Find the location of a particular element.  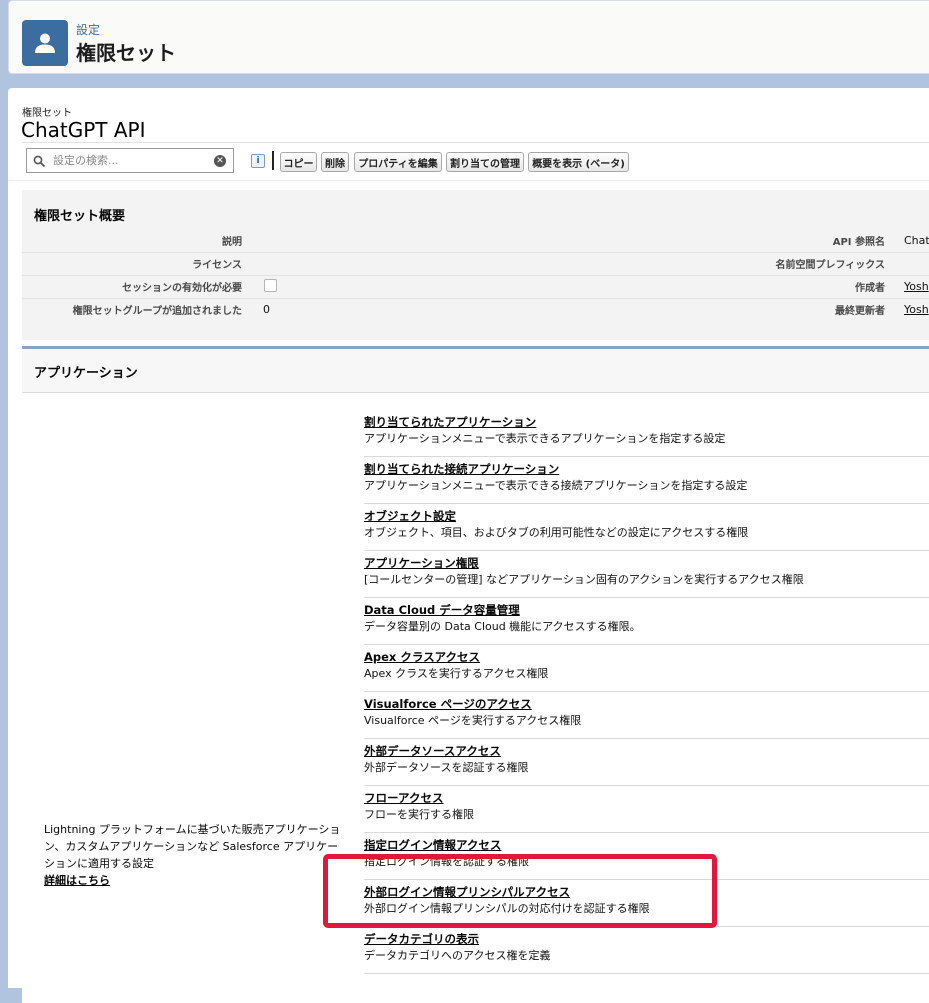

session-required-checkbox is located at coordinates (270, 285).